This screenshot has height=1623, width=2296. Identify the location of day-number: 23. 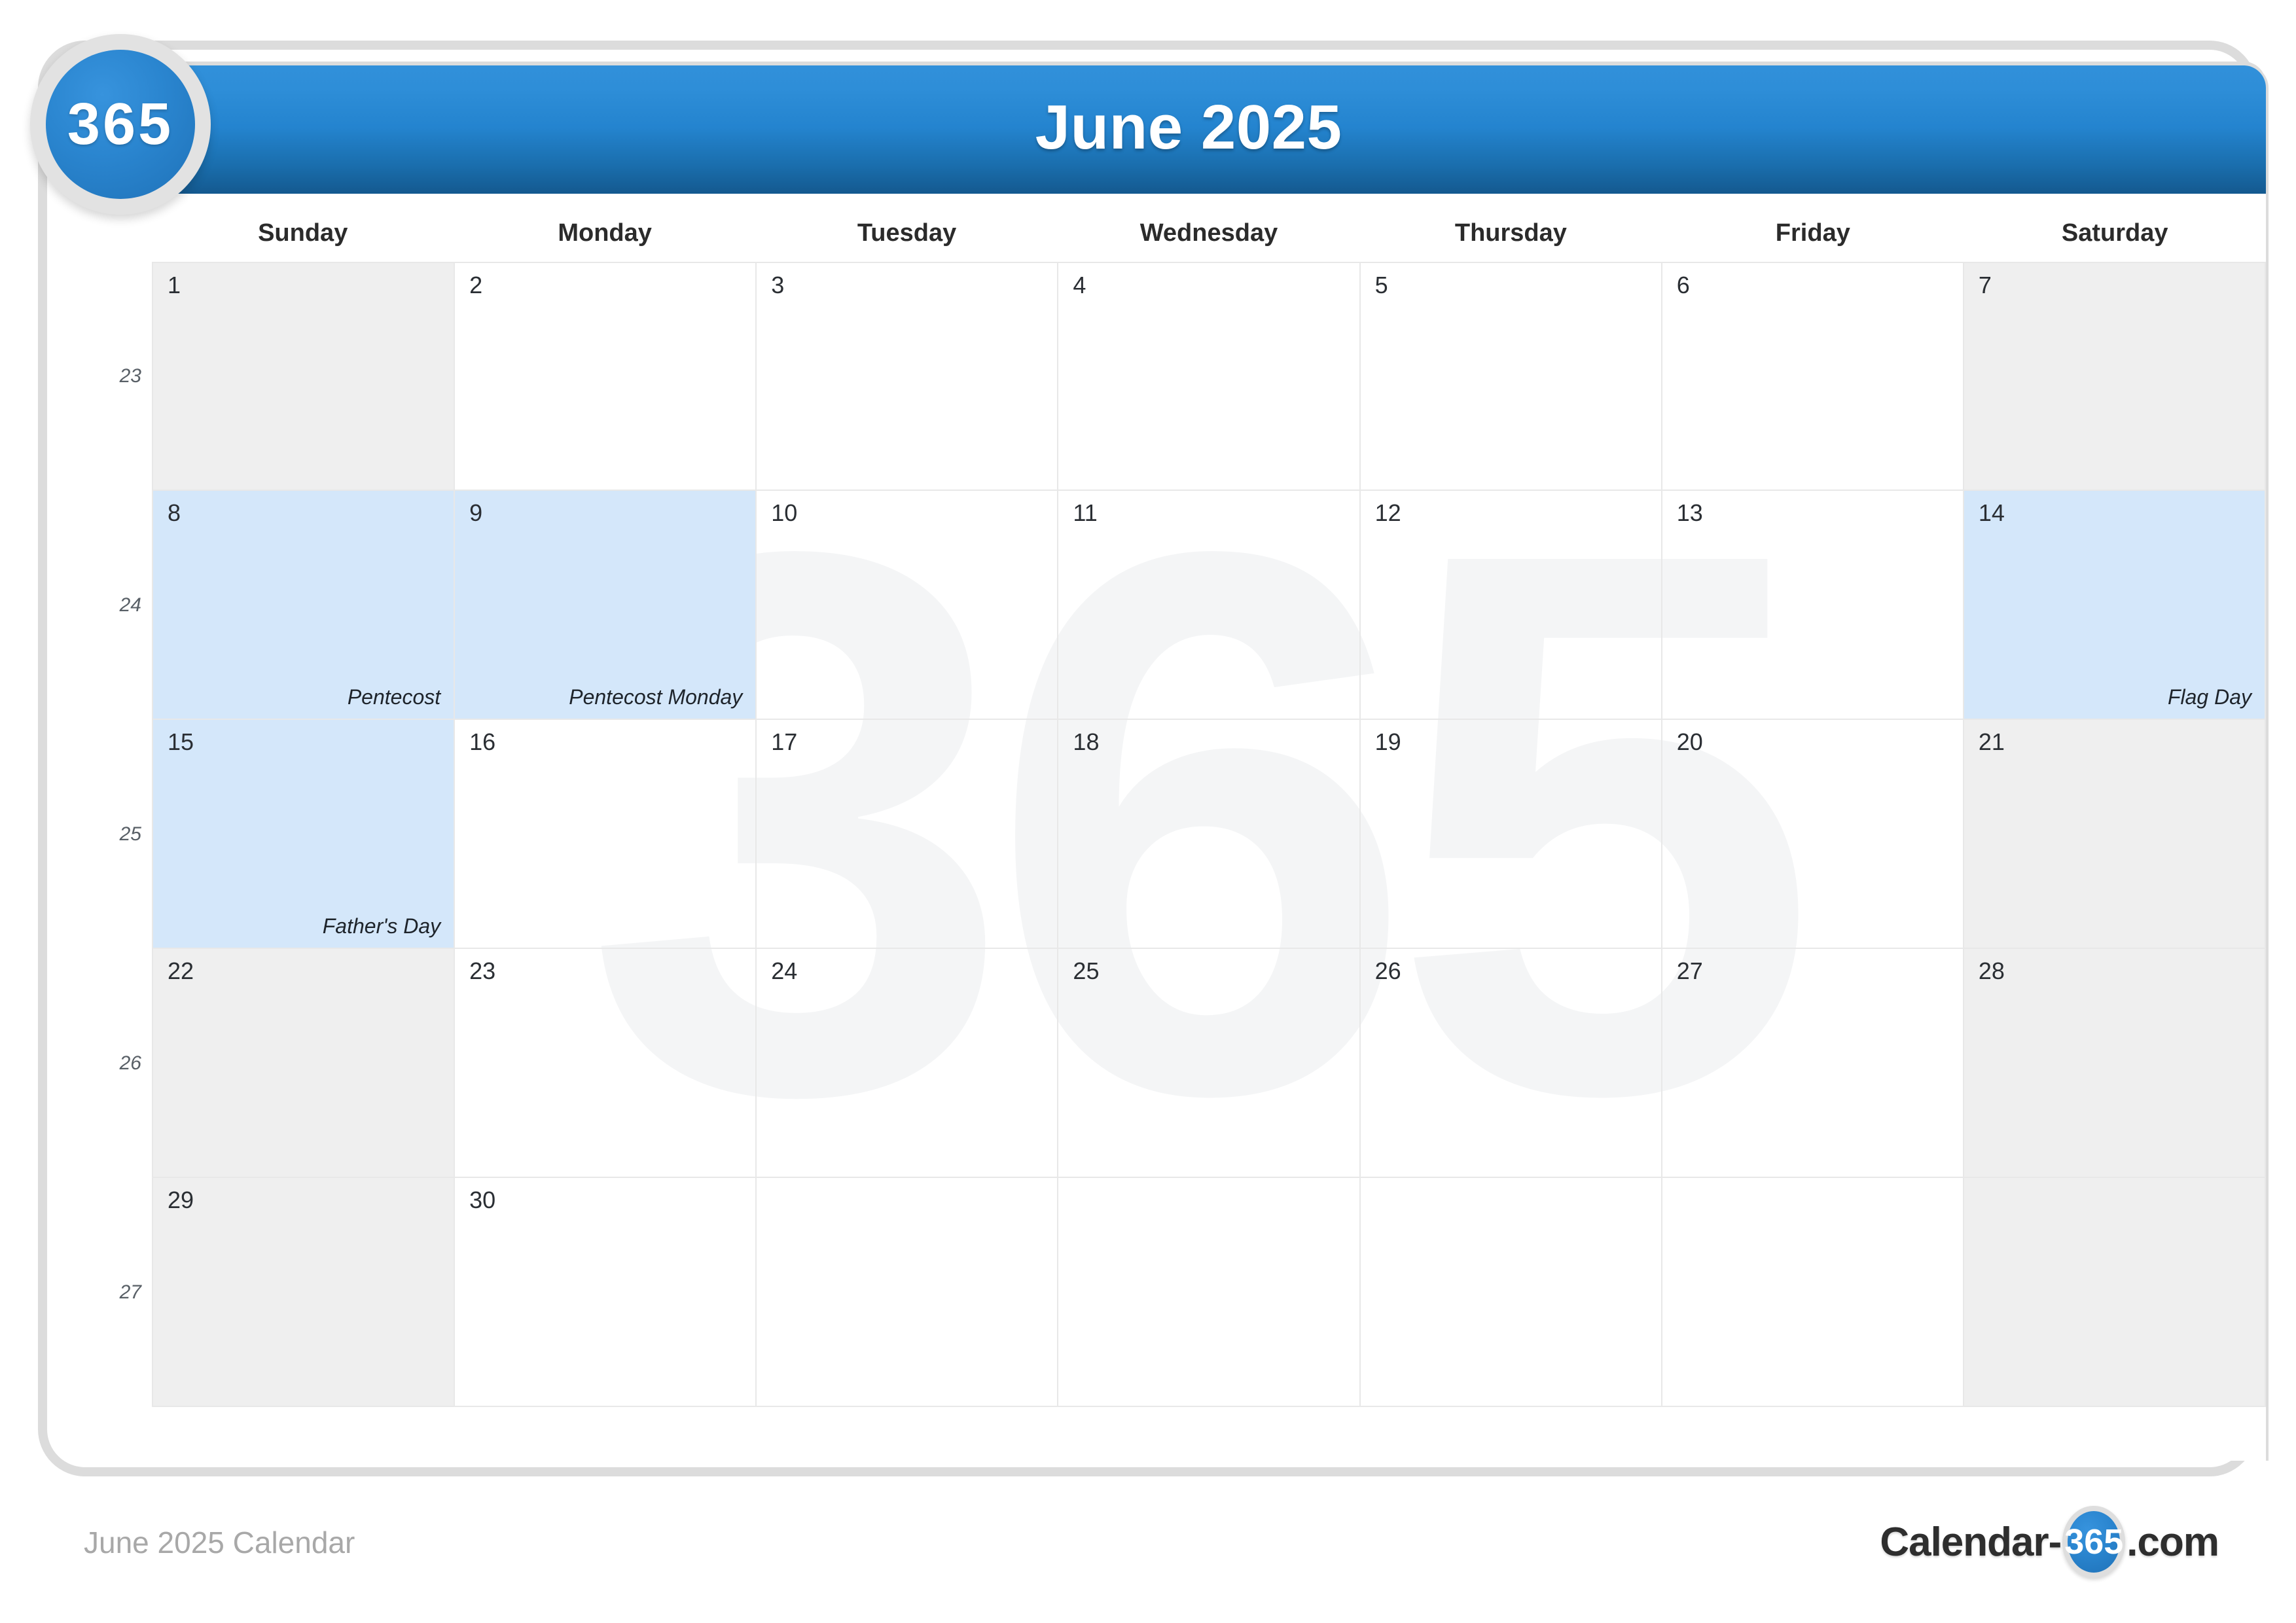
(482, 971).